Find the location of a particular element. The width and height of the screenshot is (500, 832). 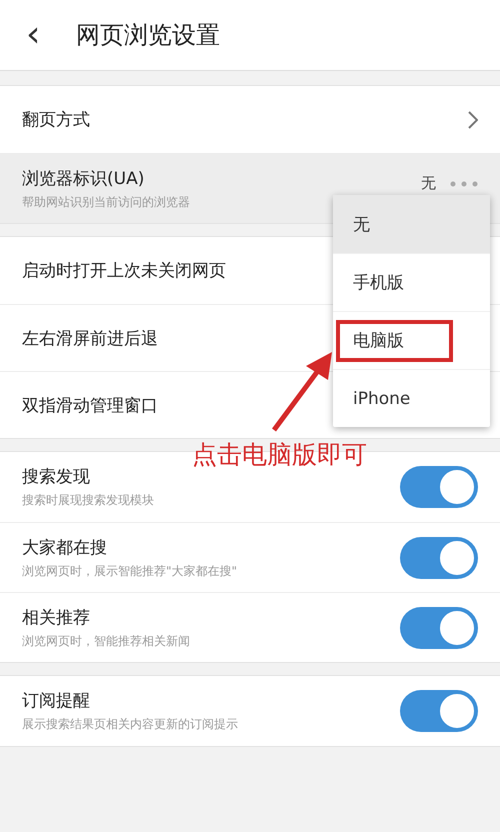

more-icon is located at coordinates (464, 183).